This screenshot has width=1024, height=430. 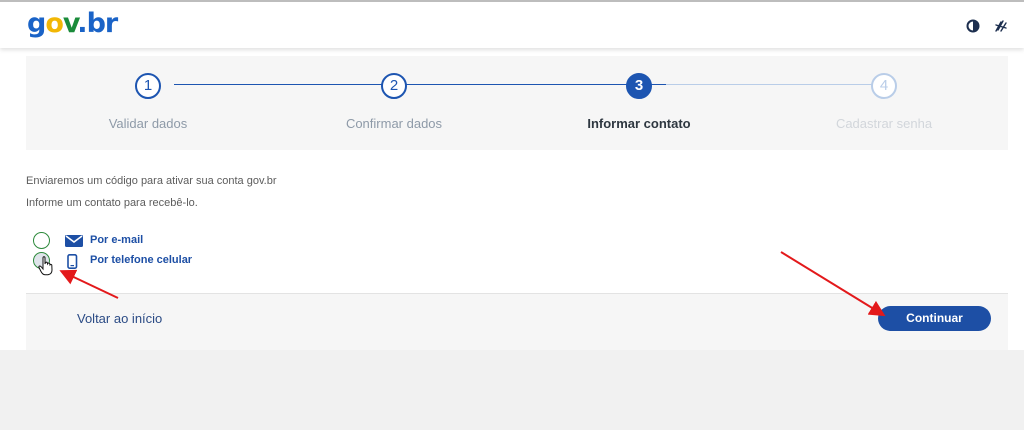 What do you see at coordinates (394, 86) in the screenshot?
I see `step-number: 2` at bounding box center [394, 86].